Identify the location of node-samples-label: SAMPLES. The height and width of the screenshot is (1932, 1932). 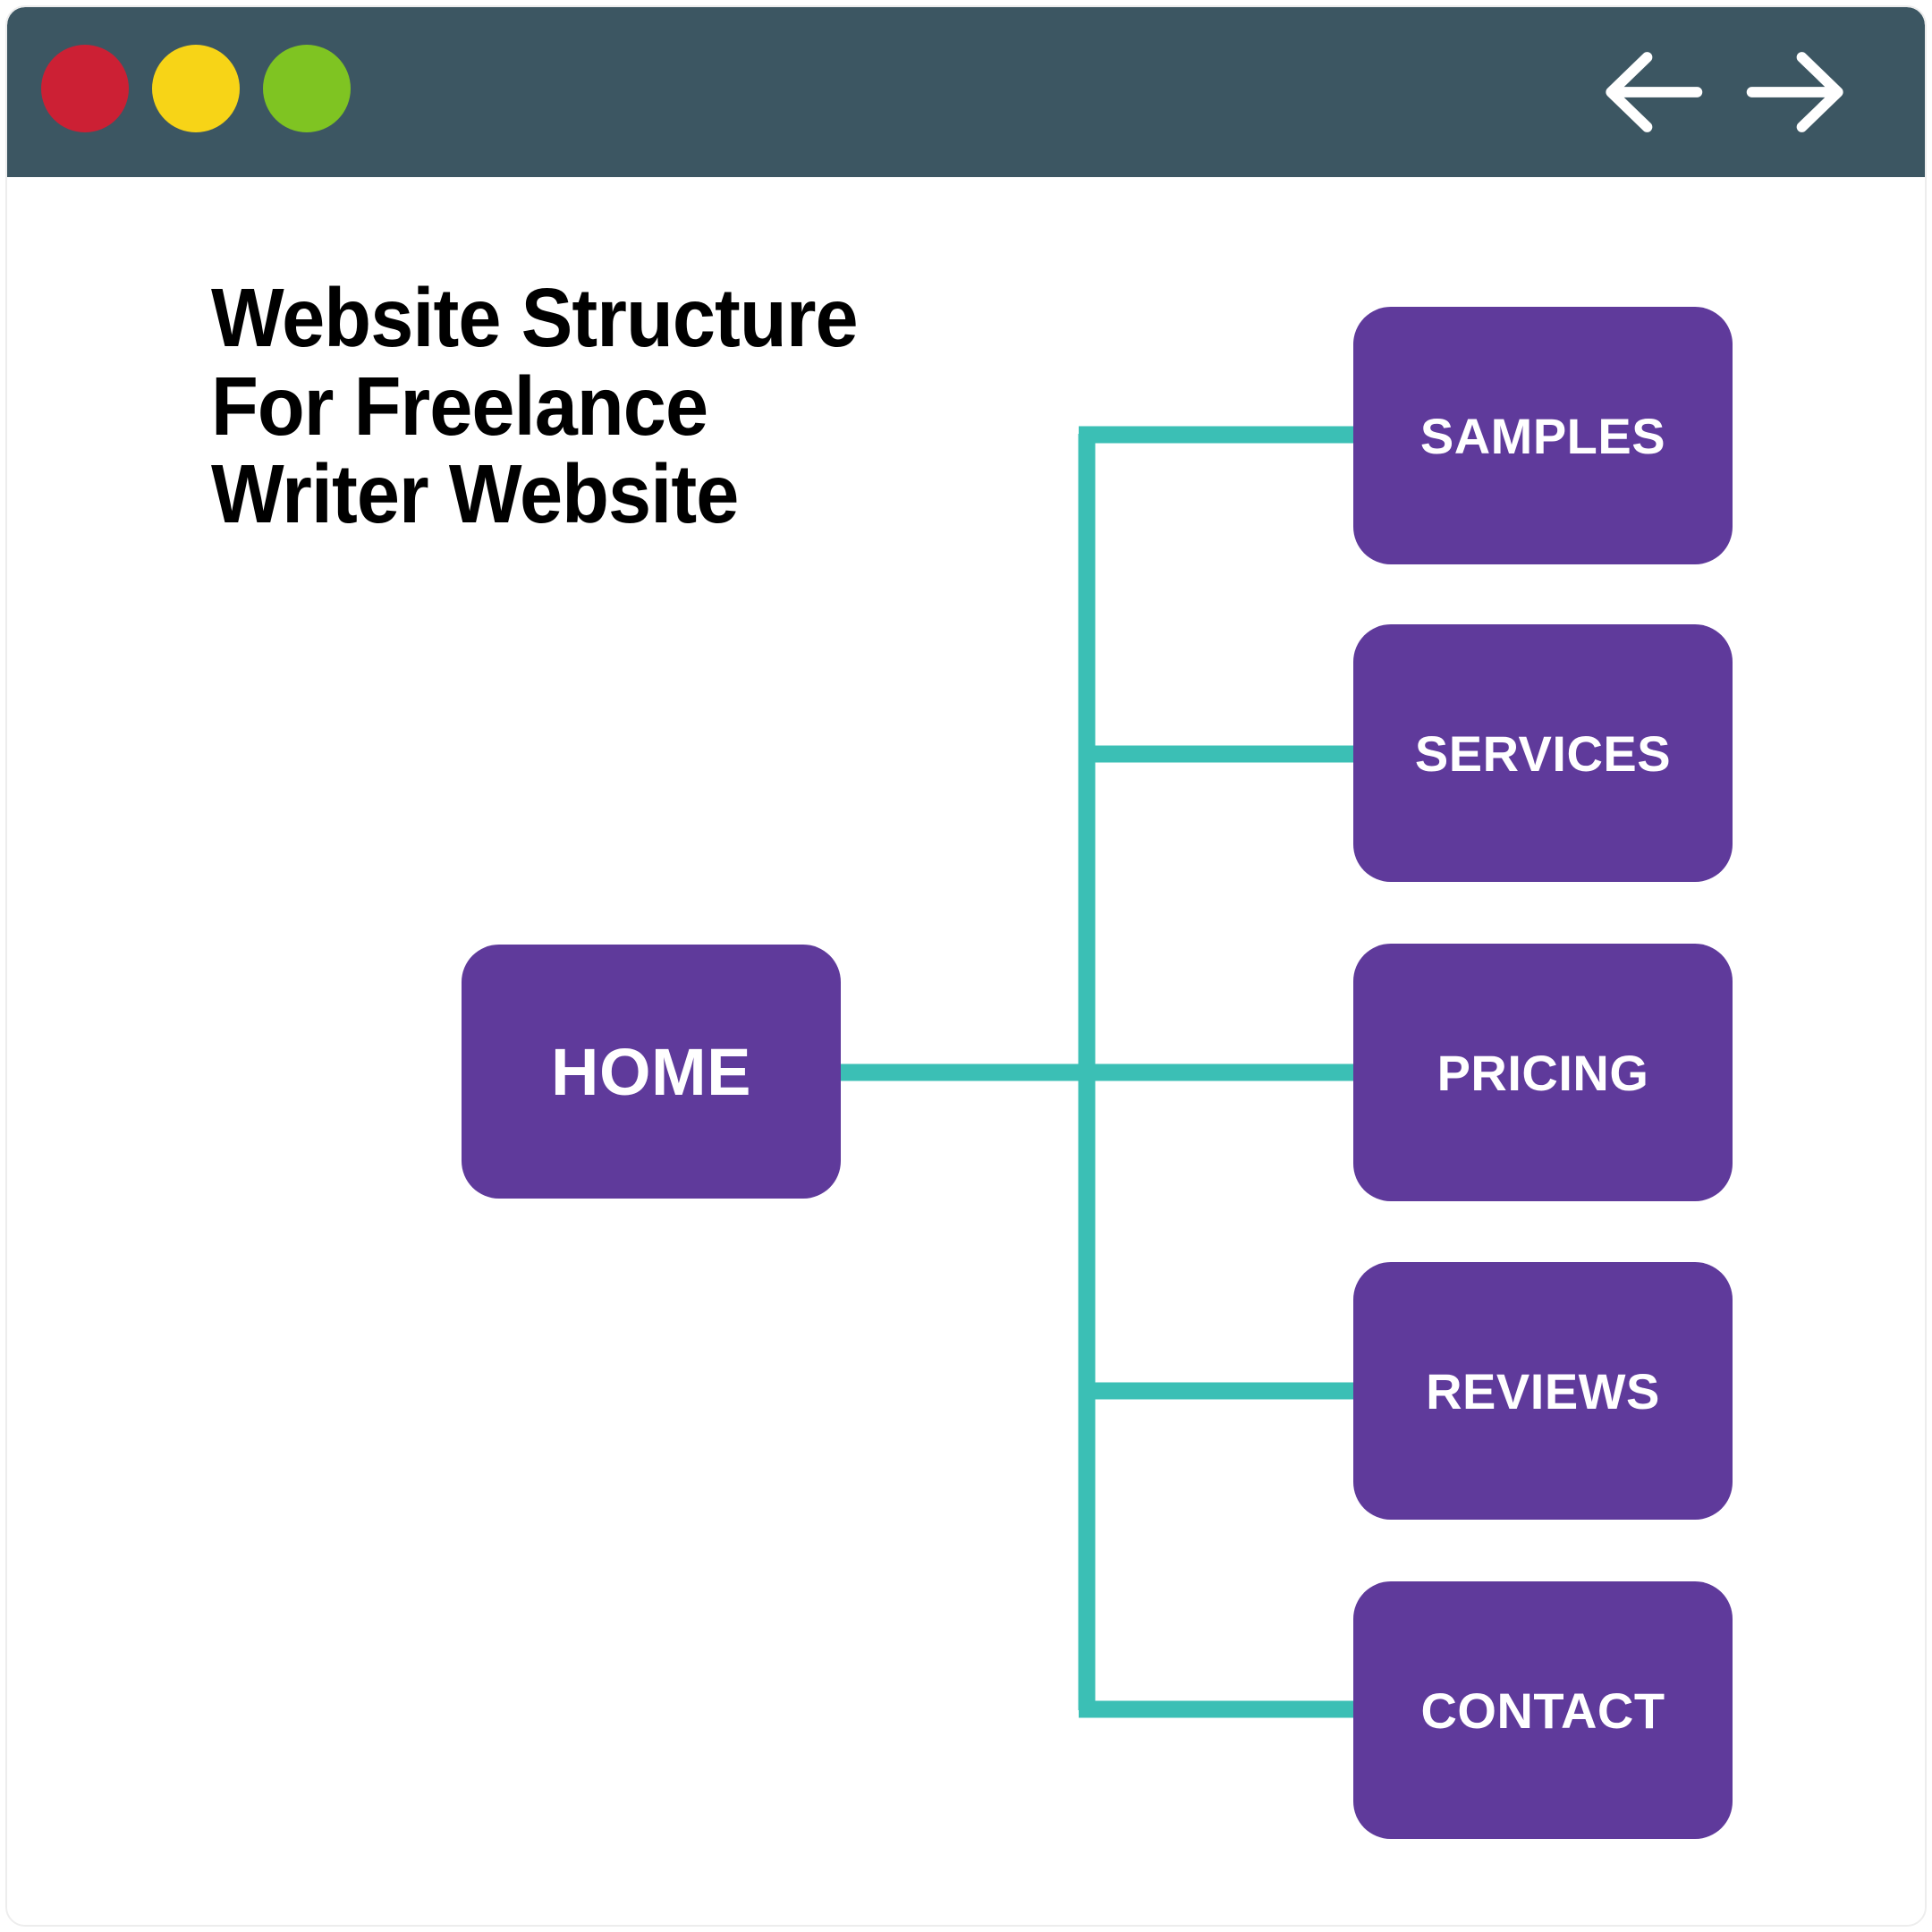
(1542, 435).